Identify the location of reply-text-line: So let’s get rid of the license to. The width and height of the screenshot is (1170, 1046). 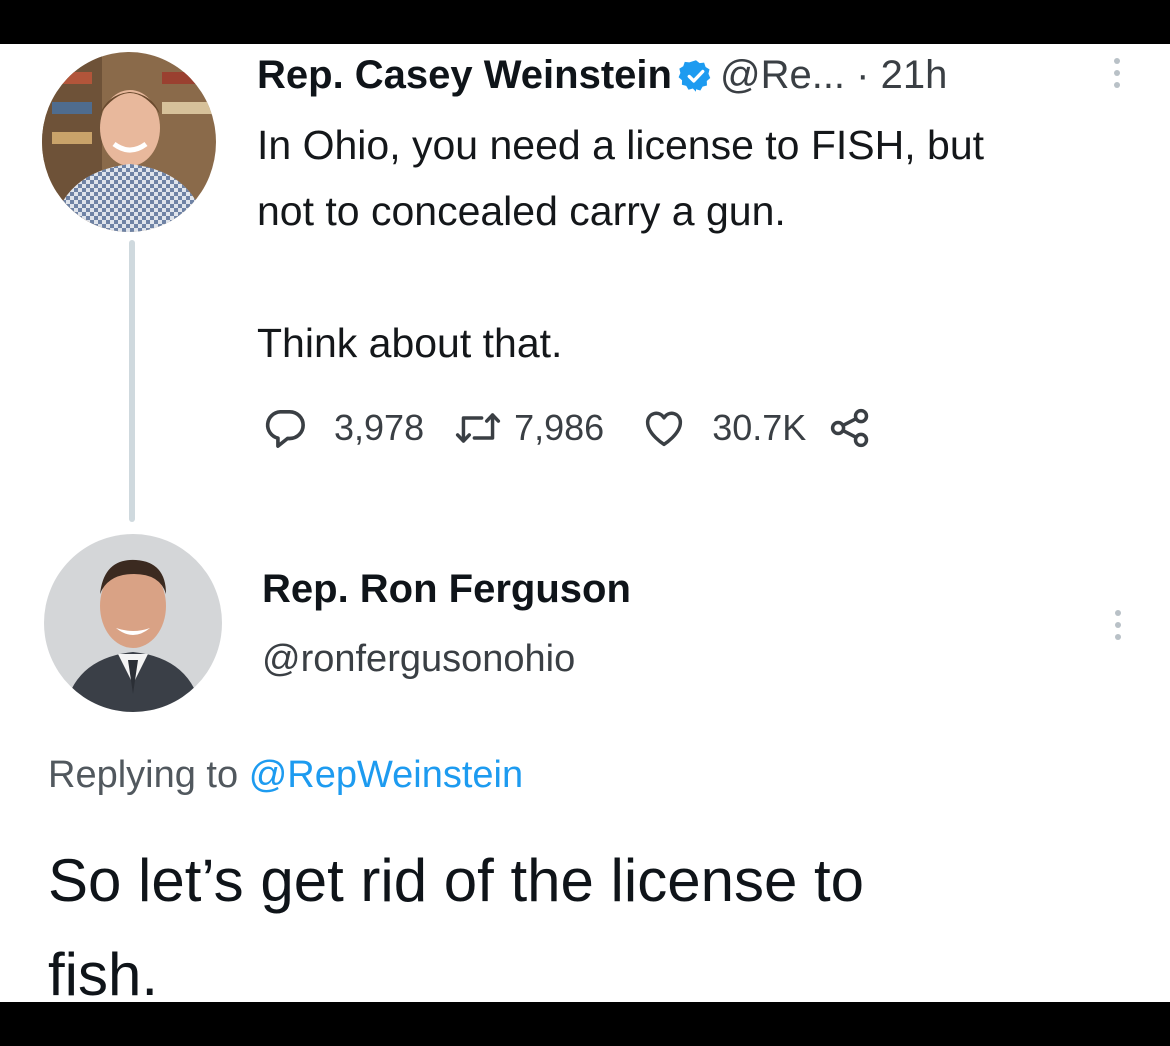
(456, 880).